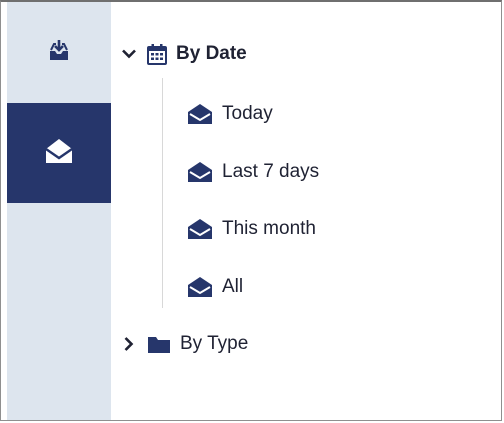 This screenshot has height=423, width=504. I want to click on tree-node-last-7-days: Last 7 days, so click(253, 172).